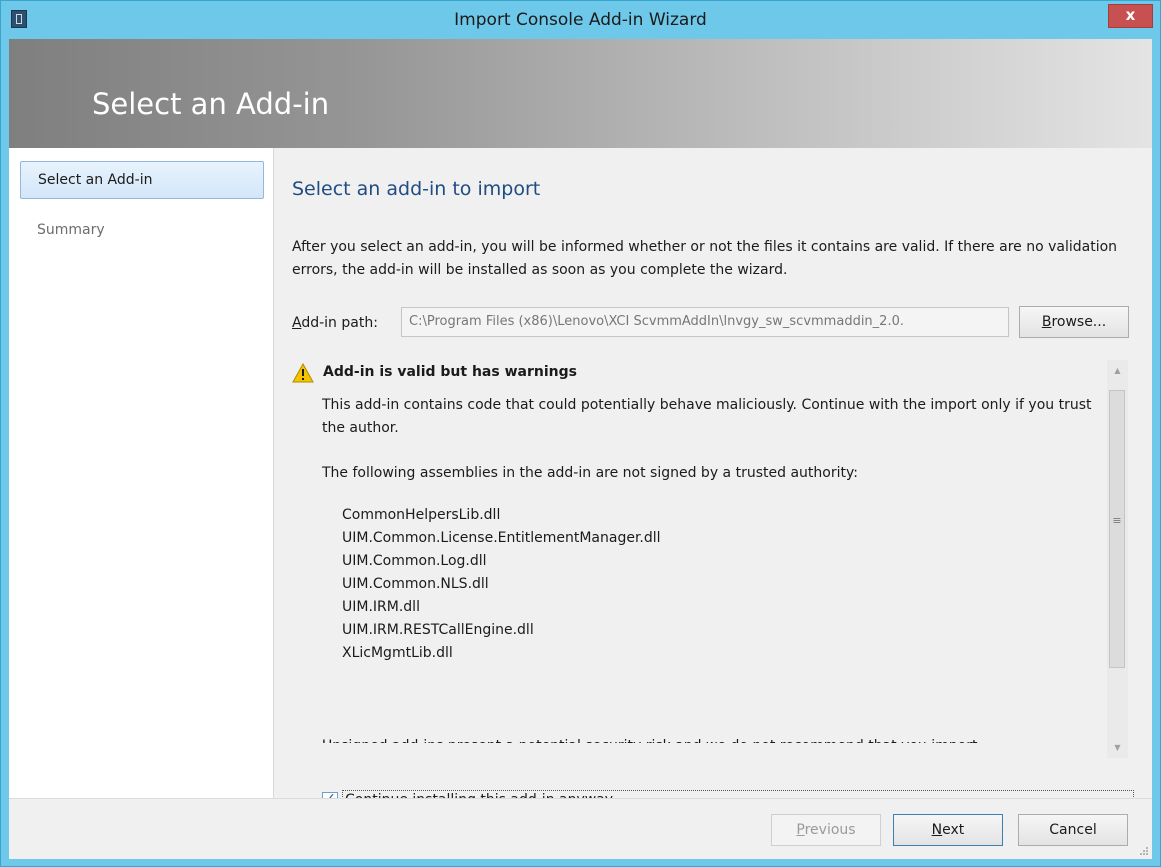 The width and height of the screenshot is (1161, 867). What do you see at coordinates (580, 828) in the screenshot?
I see `wizard-footer: Previous Next Cancel` at bounding box center [580, 828].